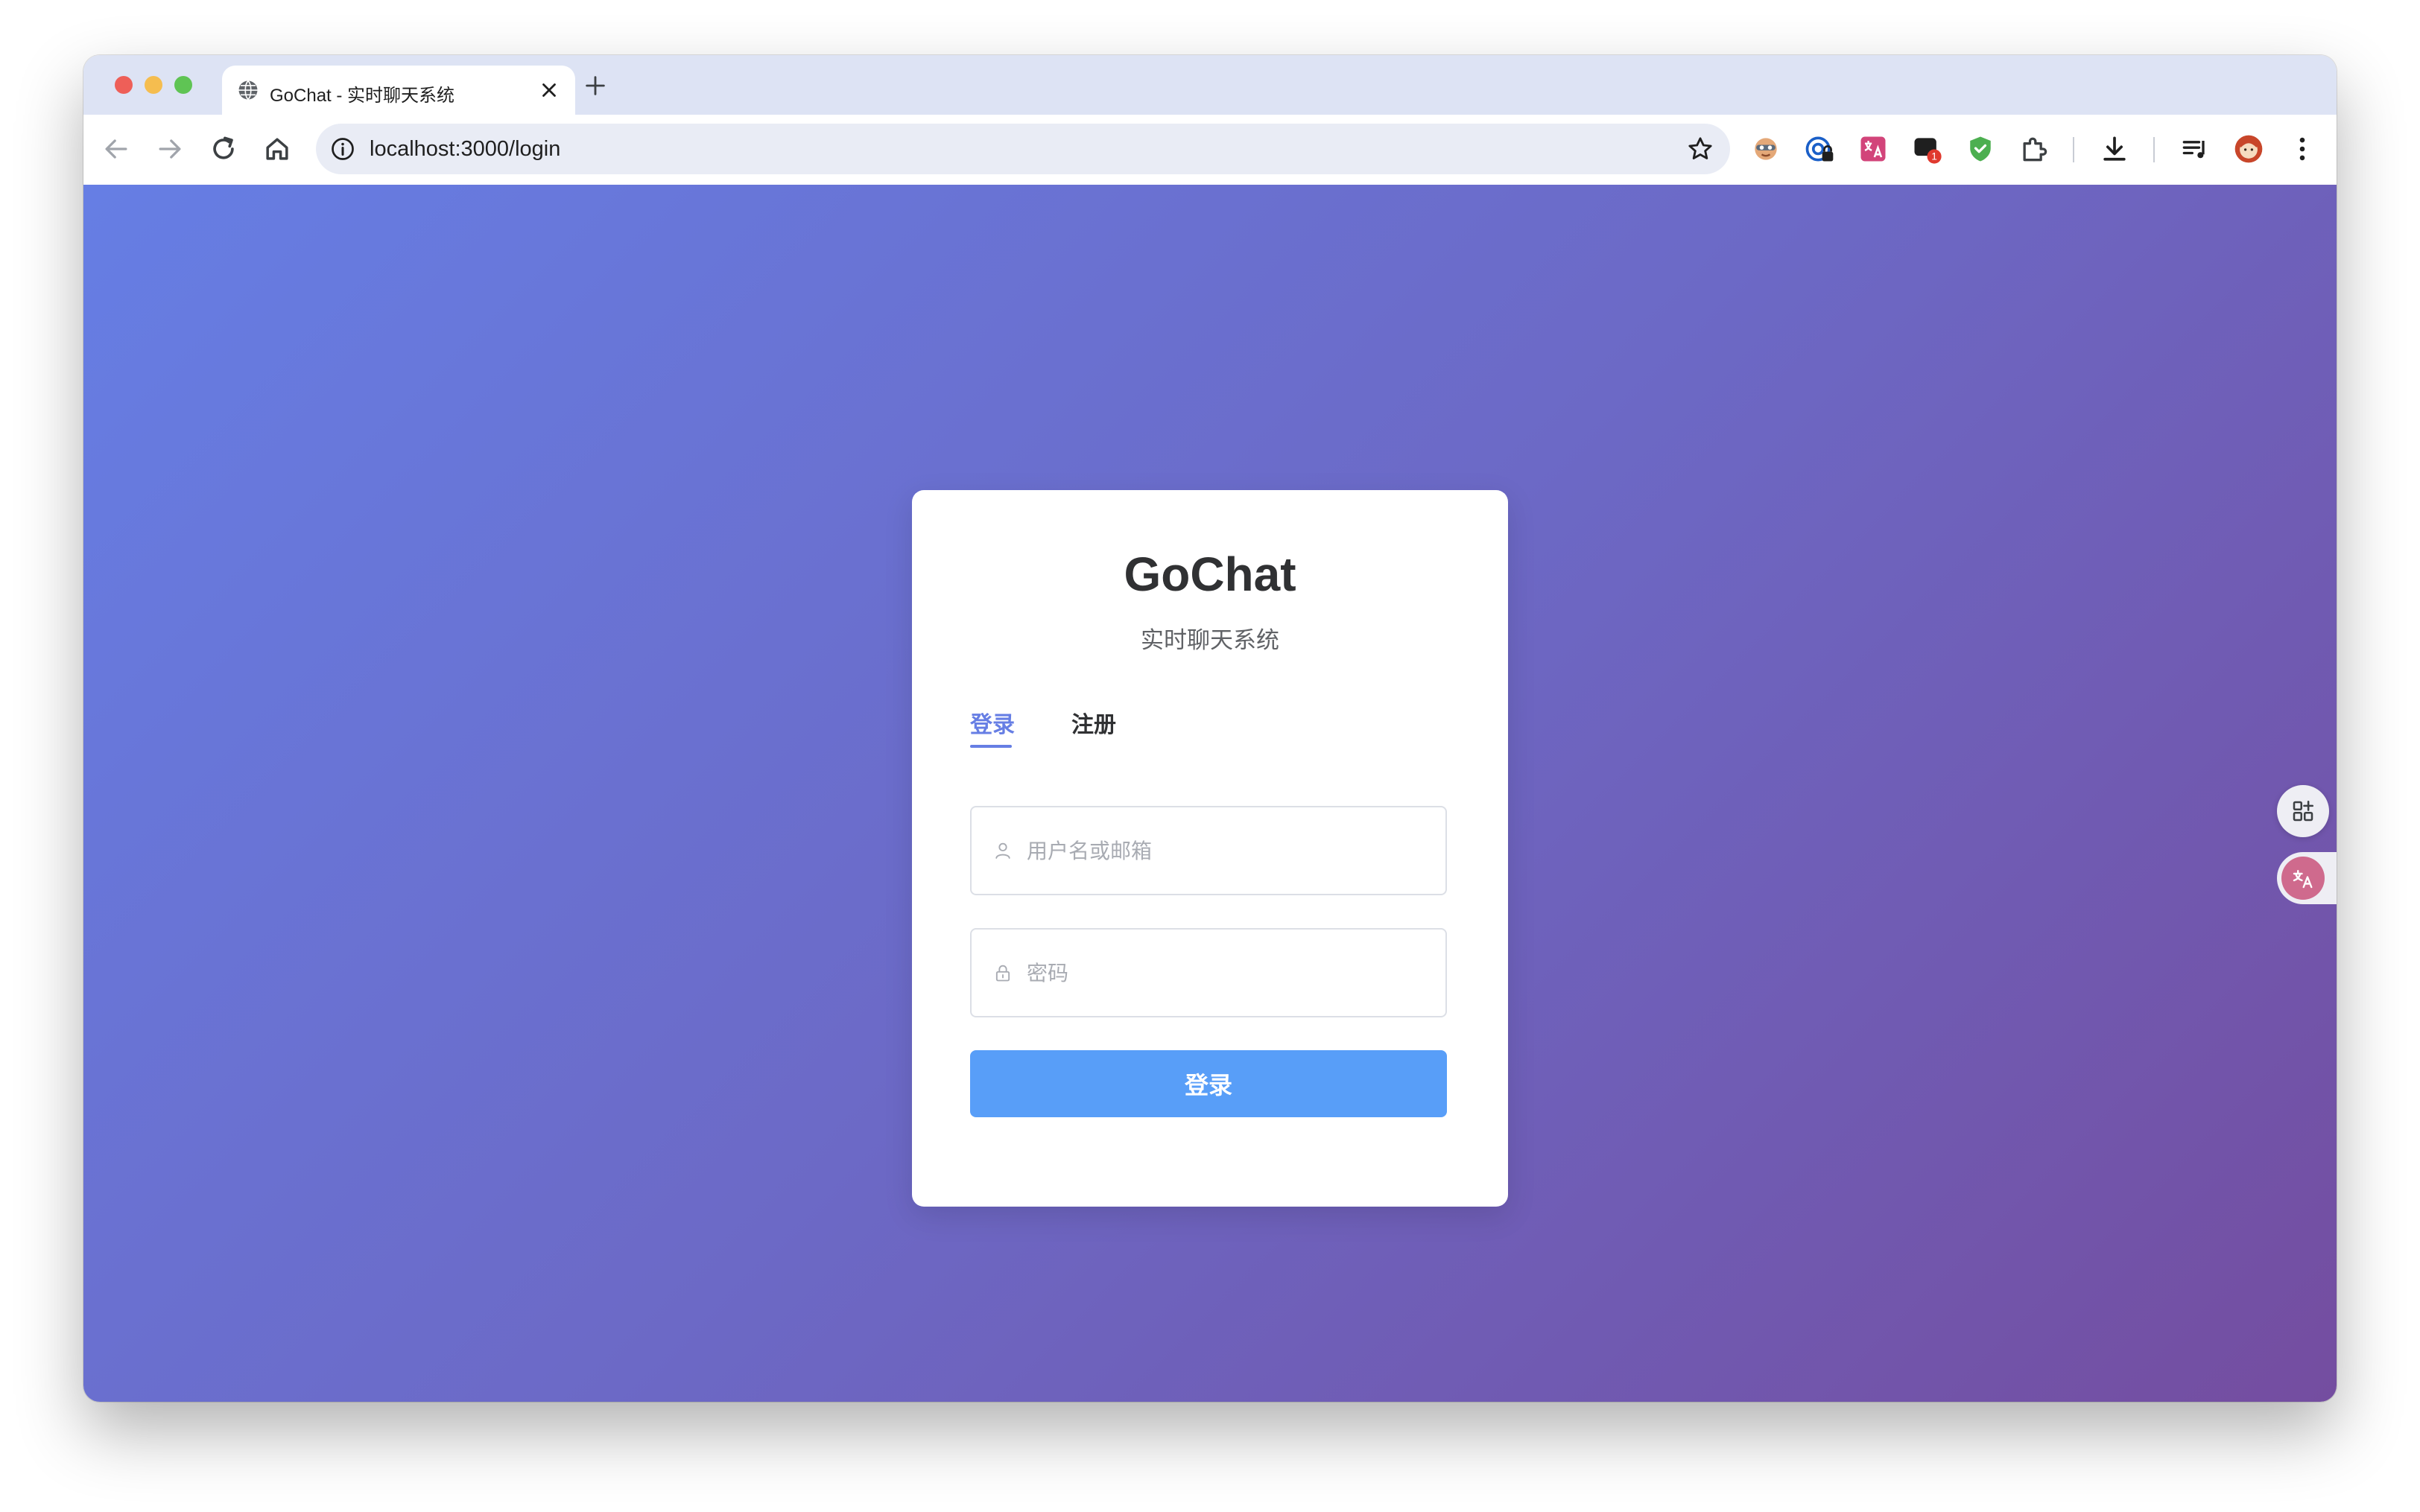 This screenshot has height=1512, width=2420. I want to click on tab-strip: GoChat - 实时聊天系统, so click(1210, 85).